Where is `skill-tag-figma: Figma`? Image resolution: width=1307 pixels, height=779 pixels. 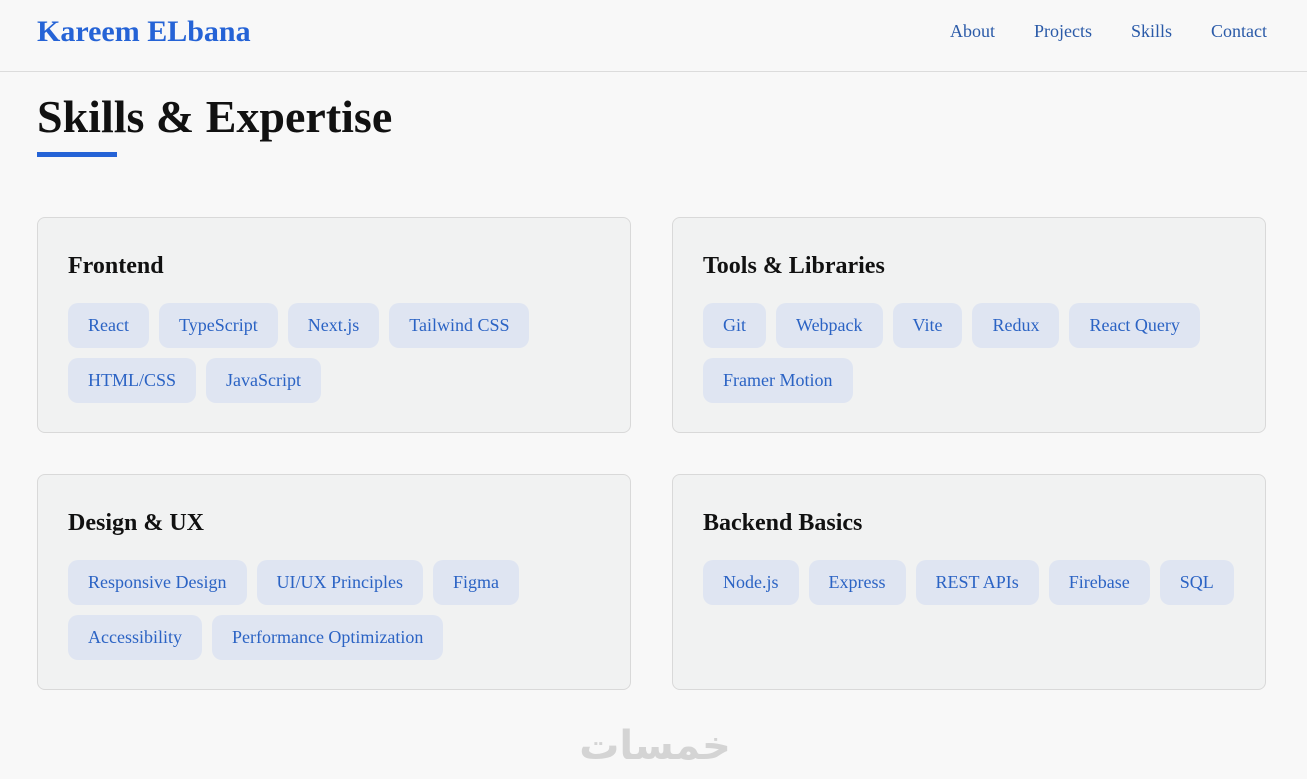 skill-tag-figma: Figma is located at coordinates (475, 582).